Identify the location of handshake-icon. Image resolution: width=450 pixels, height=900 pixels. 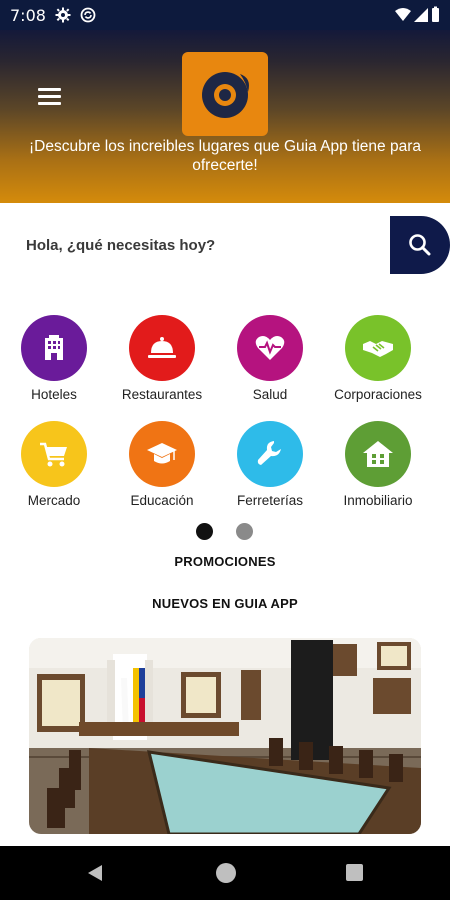
(378, 349).